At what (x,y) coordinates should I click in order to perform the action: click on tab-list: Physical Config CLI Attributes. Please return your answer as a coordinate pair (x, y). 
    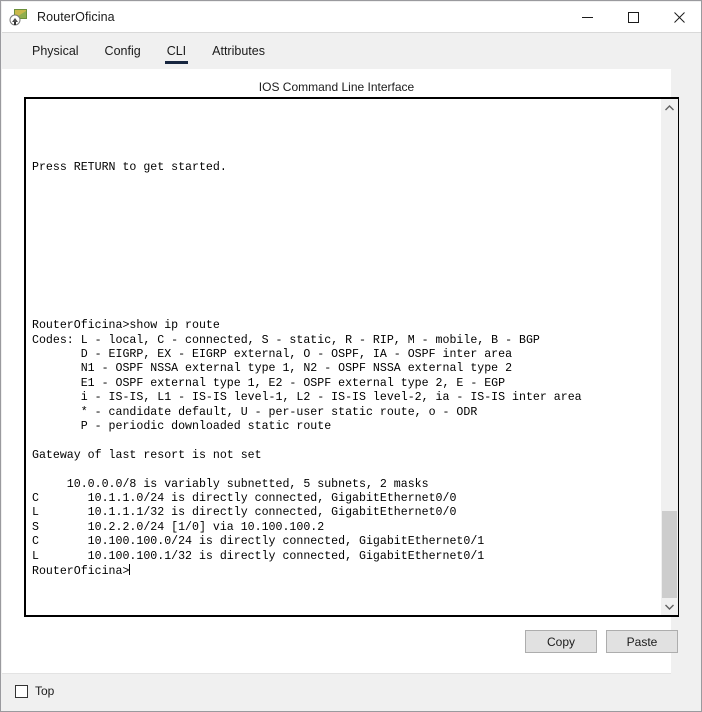
    Looking at the image, I should click on (148, 56).